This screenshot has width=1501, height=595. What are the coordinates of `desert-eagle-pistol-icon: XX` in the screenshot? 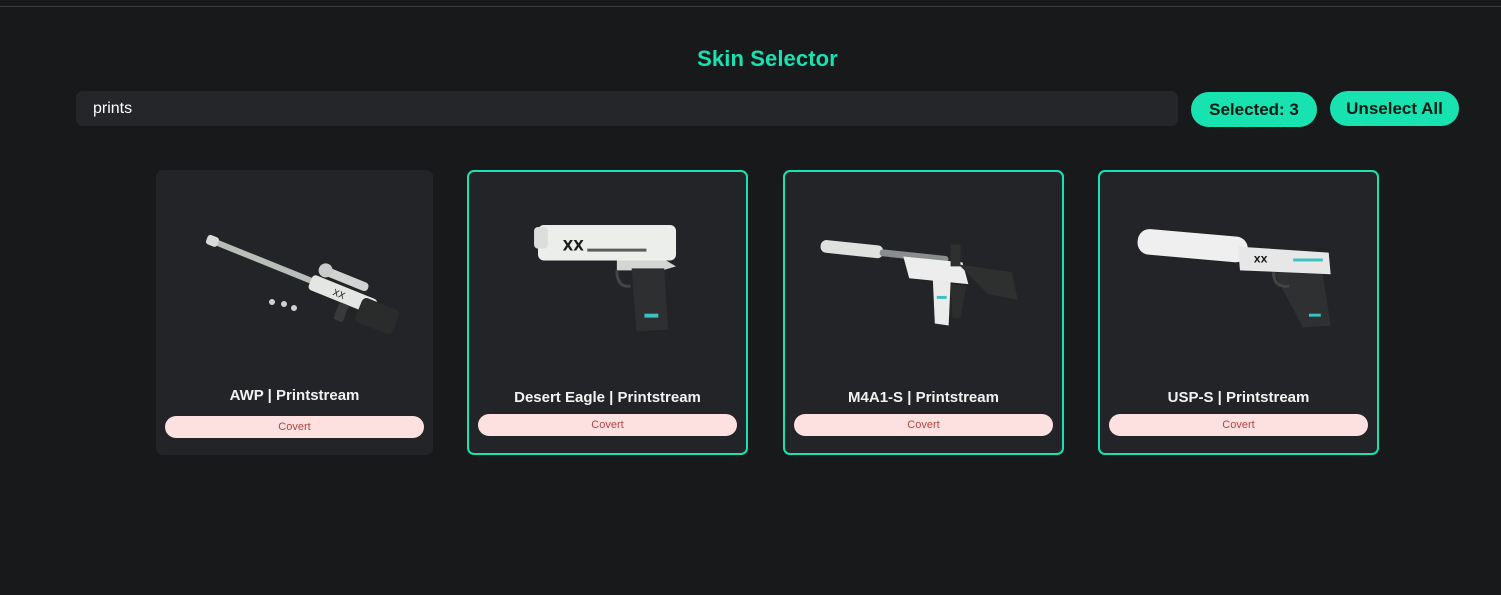 It's located at (607, 292).